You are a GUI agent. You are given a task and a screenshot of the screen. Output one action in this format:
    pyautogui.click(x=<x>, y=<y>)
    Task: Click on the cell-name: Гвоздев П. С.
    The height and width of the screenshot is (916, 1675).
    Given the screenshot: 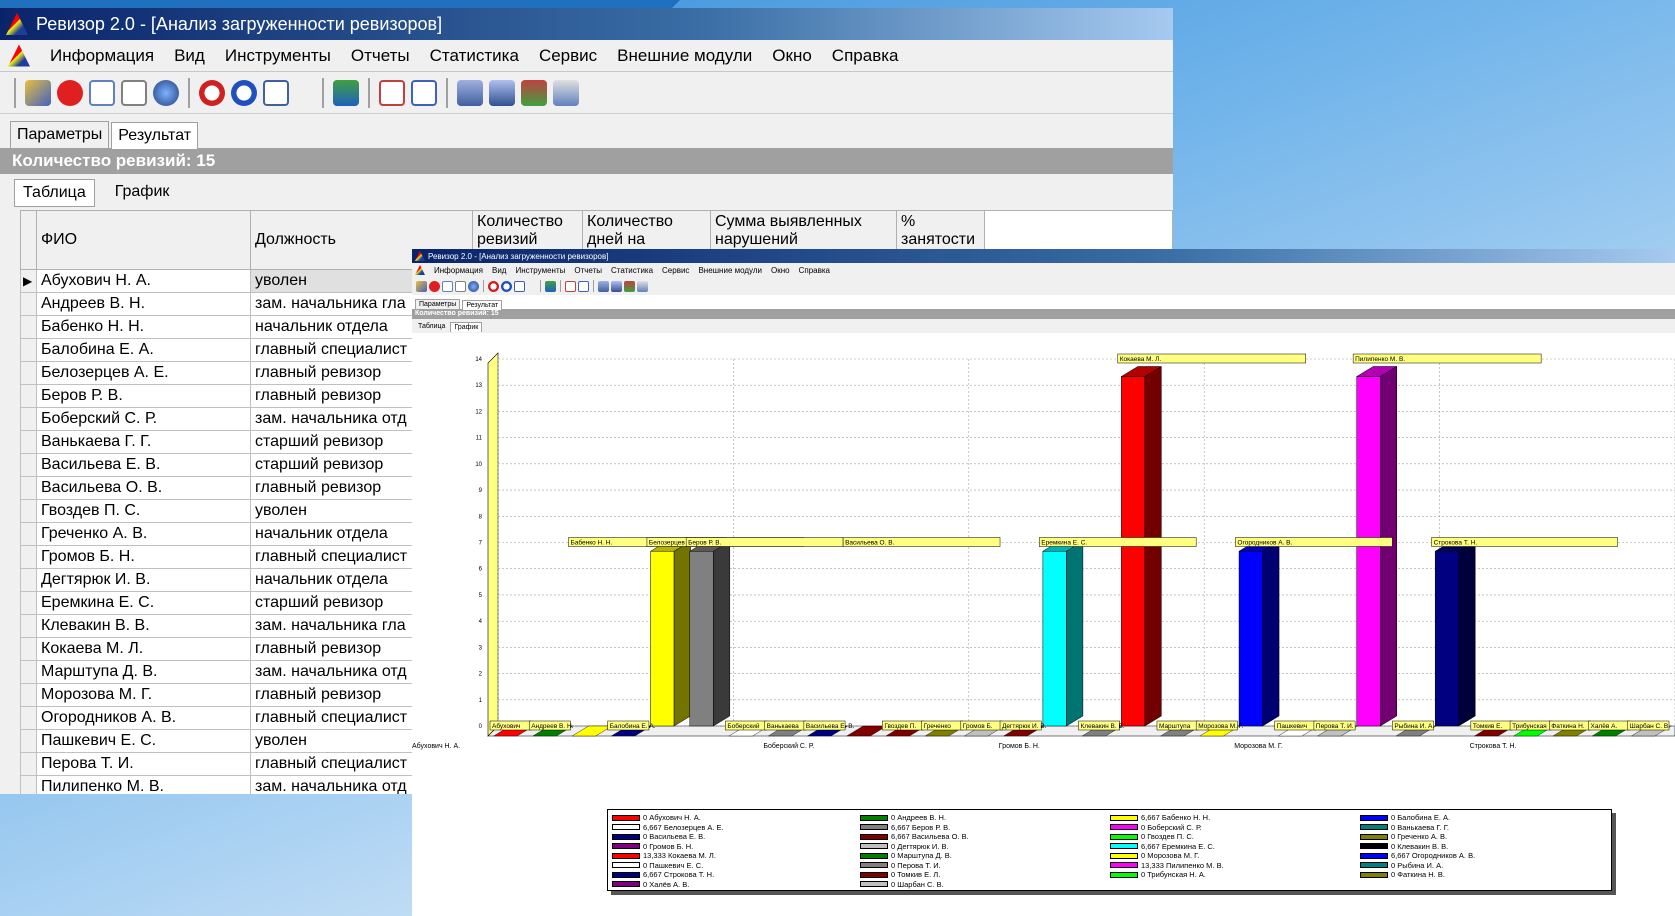 What is the action you would take?
    pyautogui.click(x=143, y=511)
    